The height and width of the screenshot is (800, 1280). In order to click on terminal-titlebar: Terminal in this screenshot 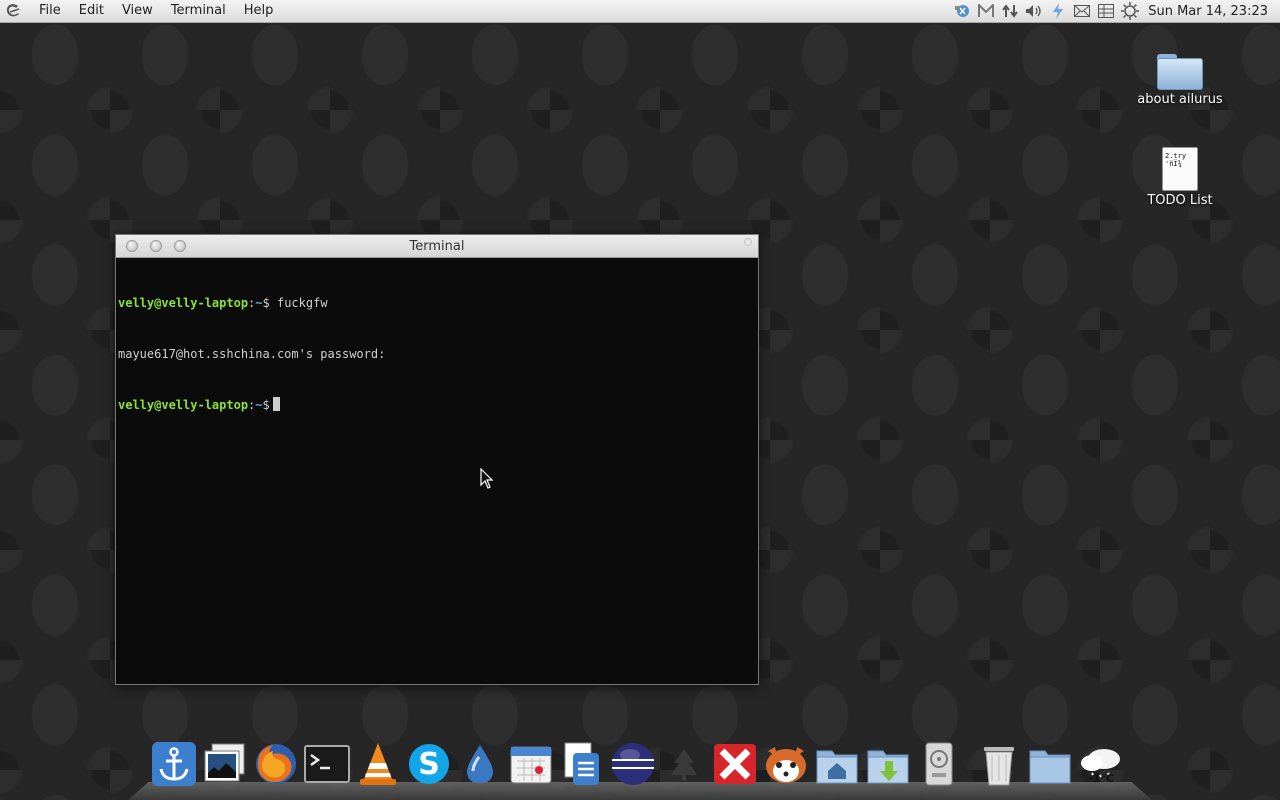, I will do `click(437, 246)`.